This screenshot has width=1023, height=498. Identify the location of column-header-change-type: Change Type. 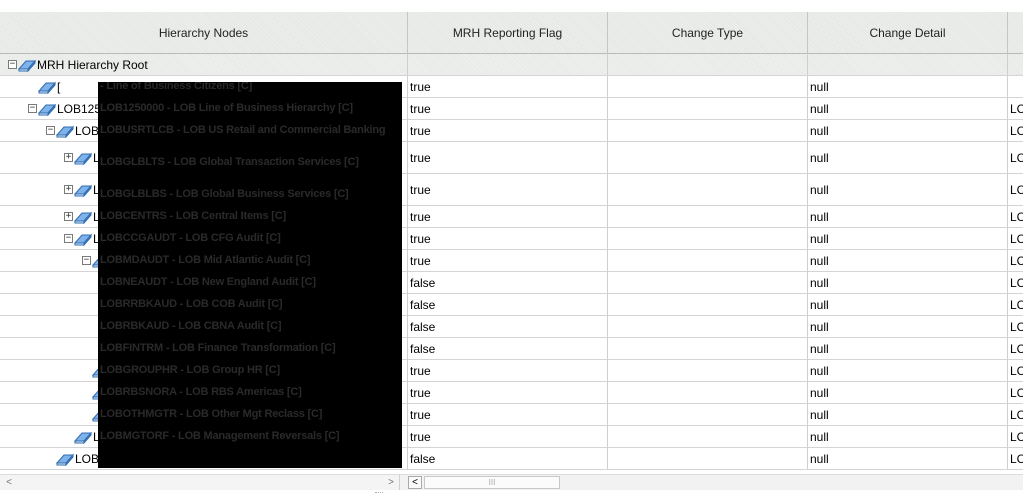
(708, 33).